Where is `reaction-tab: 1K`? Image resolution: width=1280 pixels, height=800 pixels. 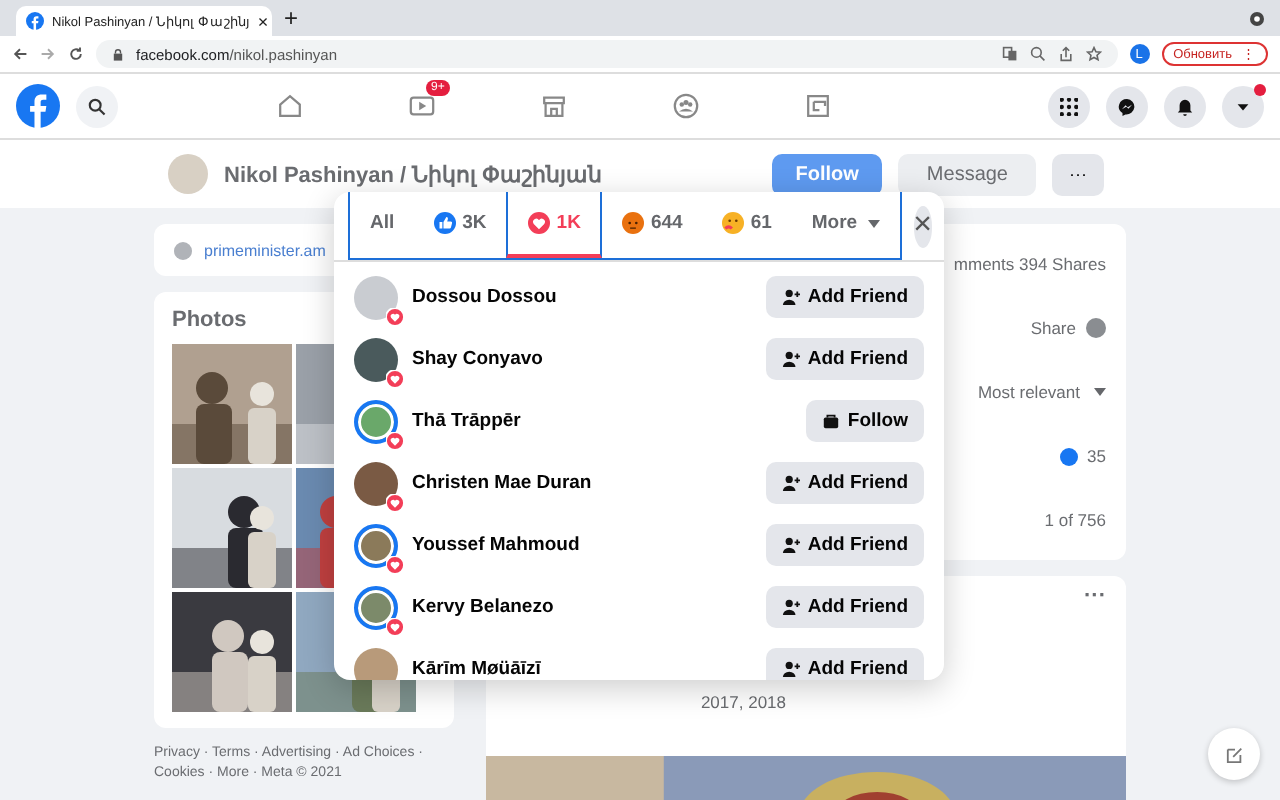
reaction-tab: 1K is located at coordinates (554, 225).